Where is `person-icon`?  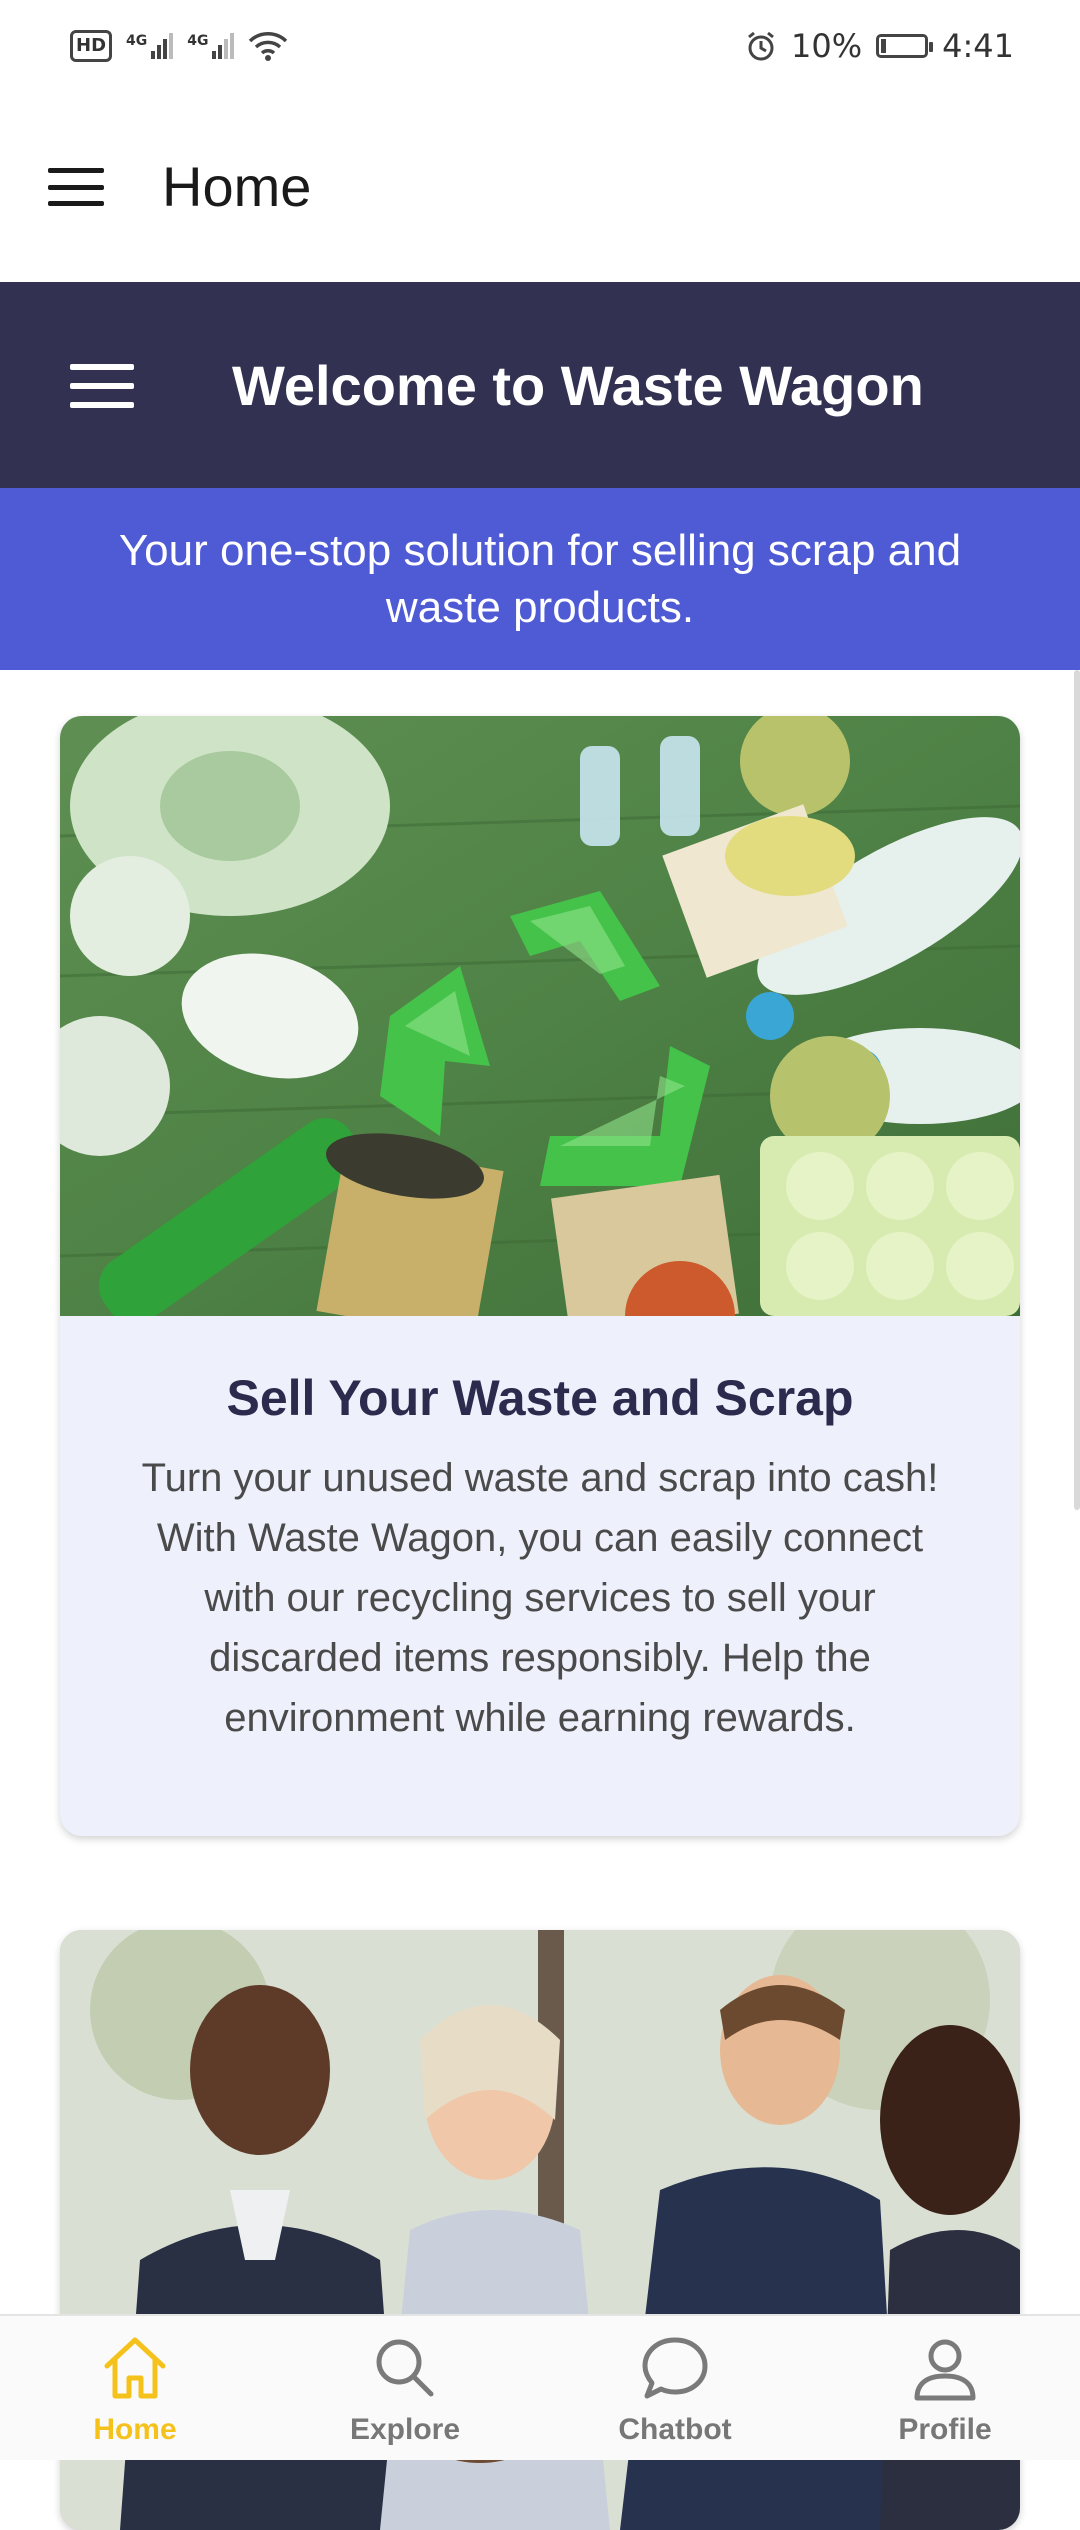 person-icon is located at coordinates (945, 2370).